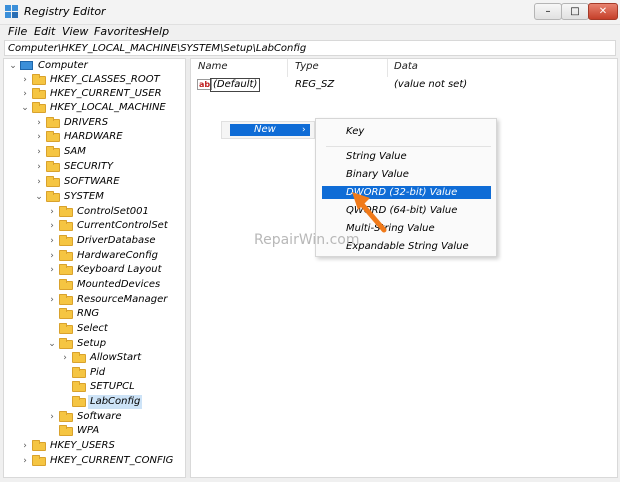 The width and height of the screenshot is (620, 482). What do you see at coordinates (119, 284) in the screenshot?
I see `tree-node-label: MountedDevices` at bounding box center [119, 284].